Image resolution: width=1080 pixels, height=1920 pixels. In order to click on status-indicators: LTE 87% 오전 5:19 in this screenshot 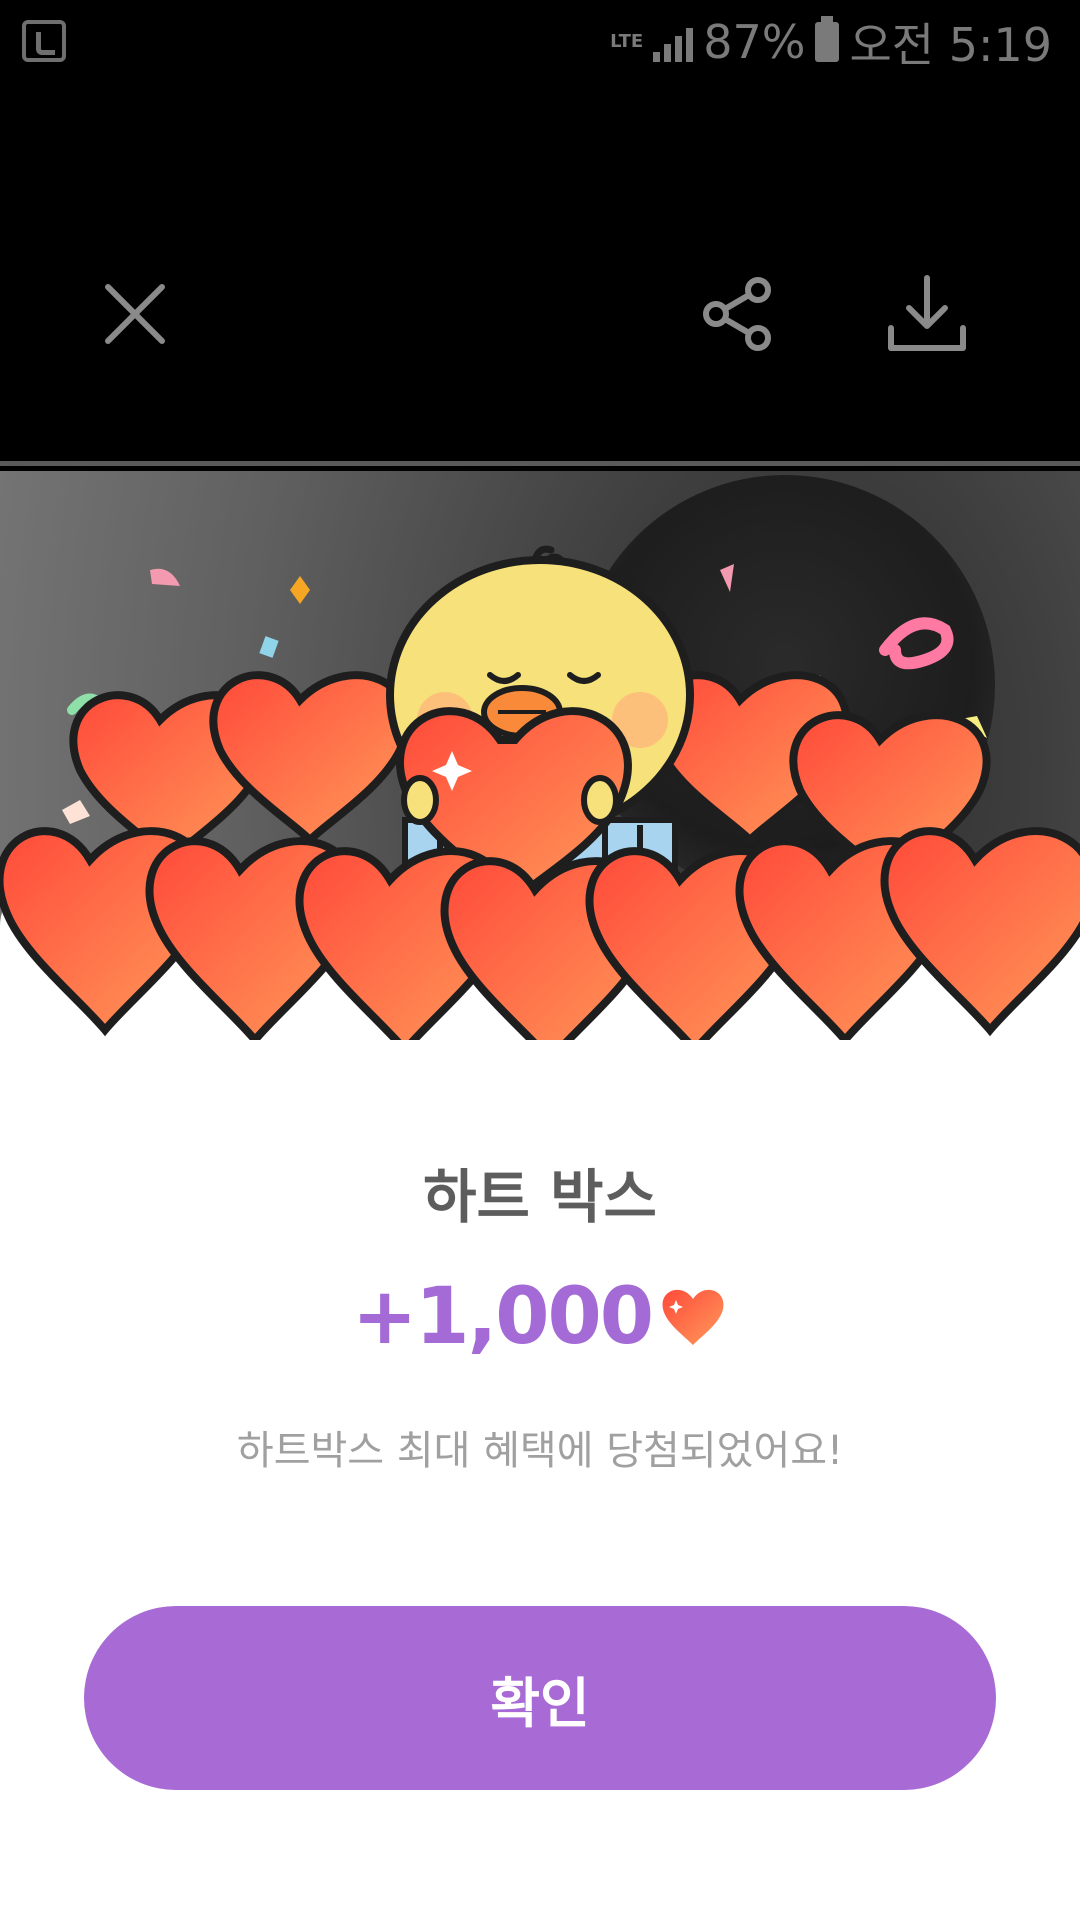, I will do `click(831, 42)`.